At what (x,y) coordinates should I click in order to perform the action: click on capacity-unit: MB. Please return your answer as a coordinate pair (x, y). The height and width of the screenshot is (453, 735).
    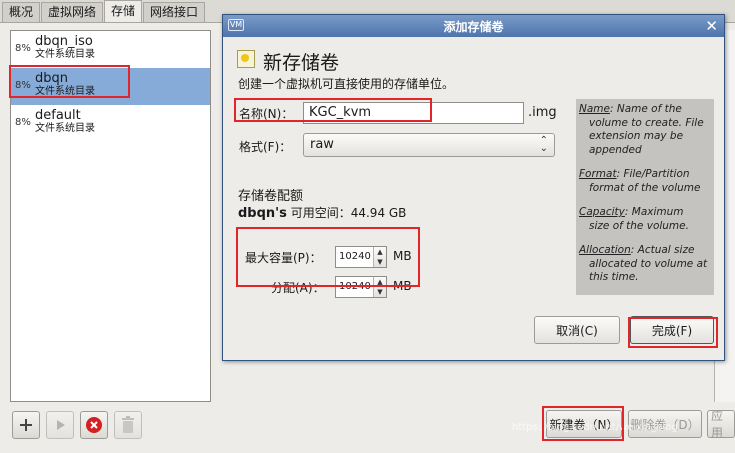
    Looking at the image, I should click on (402, 256).